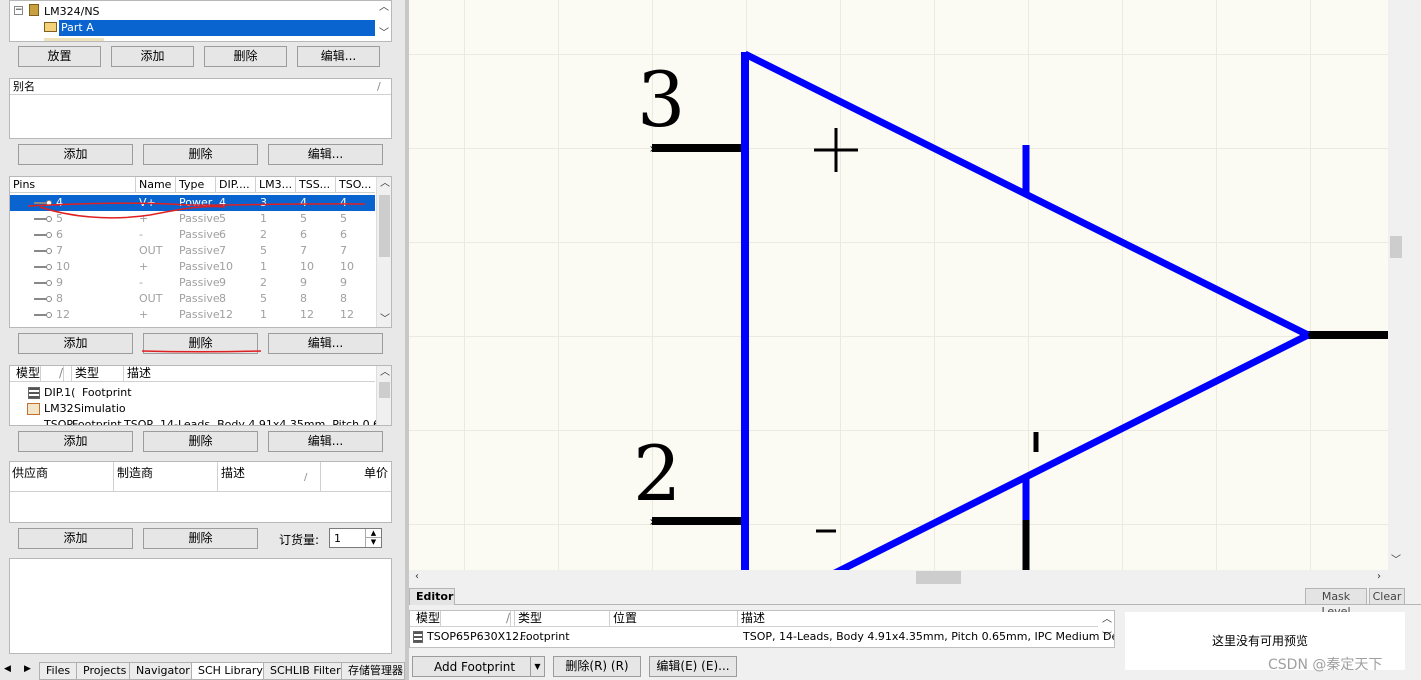  What do you see at coordinates (192, 267) in the screenshot?
I see `pin-row: 10 + Passive 10 1 10 10` at bounding box center [192, 267].